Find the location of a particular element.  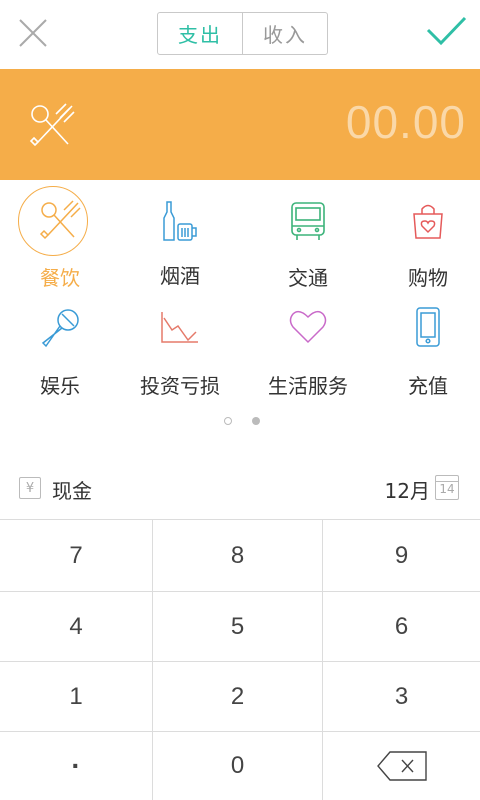

key-4: 4 is located at coordinates (76, 627).